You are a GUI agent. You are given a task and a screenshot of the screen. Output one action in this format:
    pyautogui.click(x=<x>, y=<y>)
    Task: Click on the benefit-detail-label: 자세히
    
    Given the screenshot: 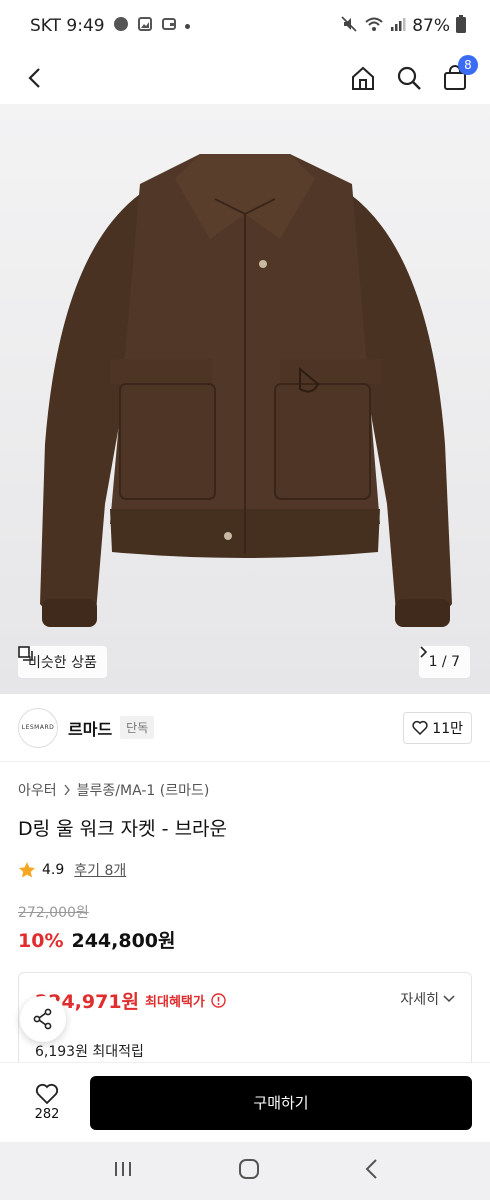 What is the action you would take?
    pyautogui.click(x=419, y=1000)
    